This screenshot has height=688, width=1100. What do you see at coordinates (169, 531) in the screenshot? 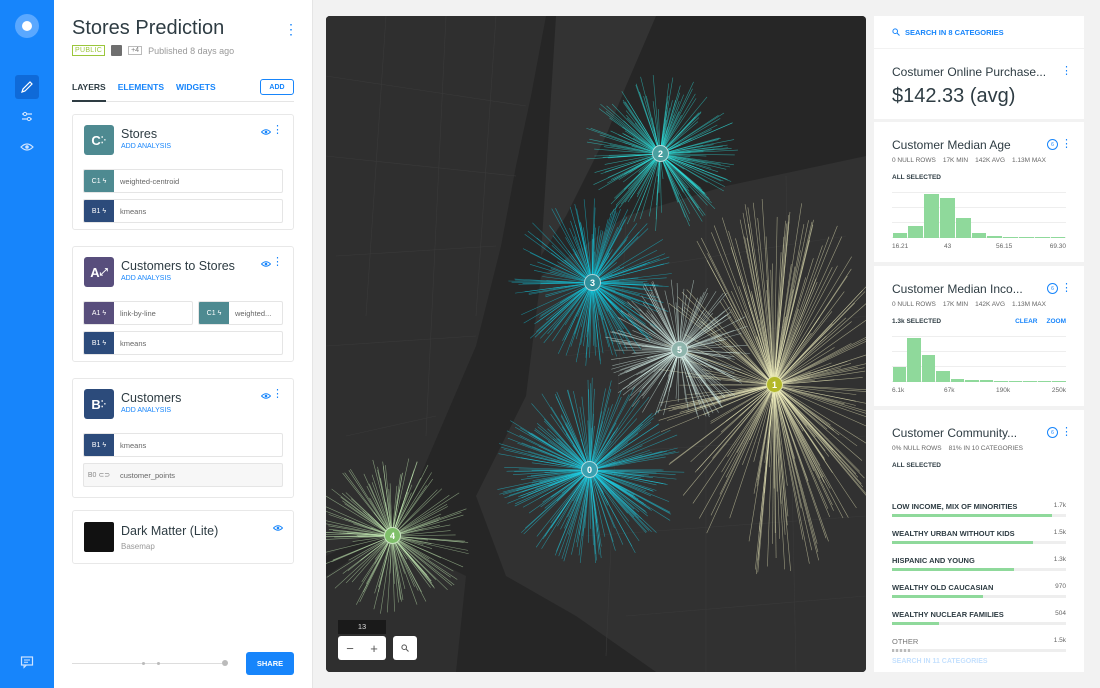
I see `basemap-name: Dark Matter (Lite)` at bounding box center [169, 531].